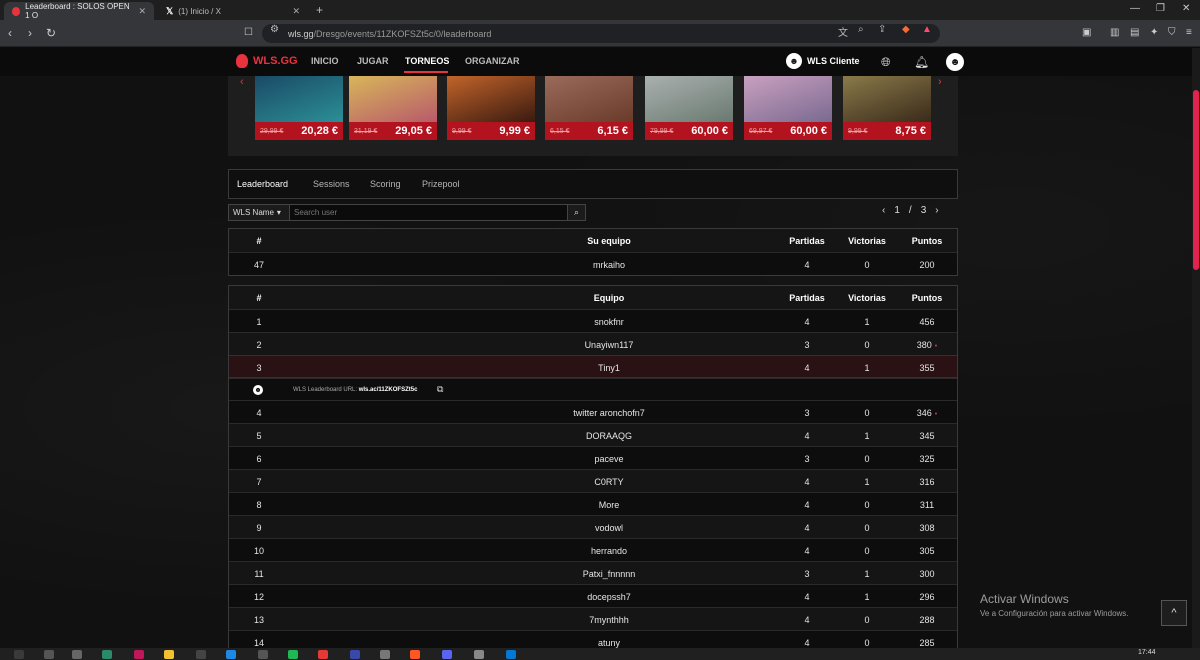  What do you see at coordinates (593, 366) in the screenshot?
I see `table-row-highlighted: 3 Tiny1 4 1 355` at bounding box center [593, 366].